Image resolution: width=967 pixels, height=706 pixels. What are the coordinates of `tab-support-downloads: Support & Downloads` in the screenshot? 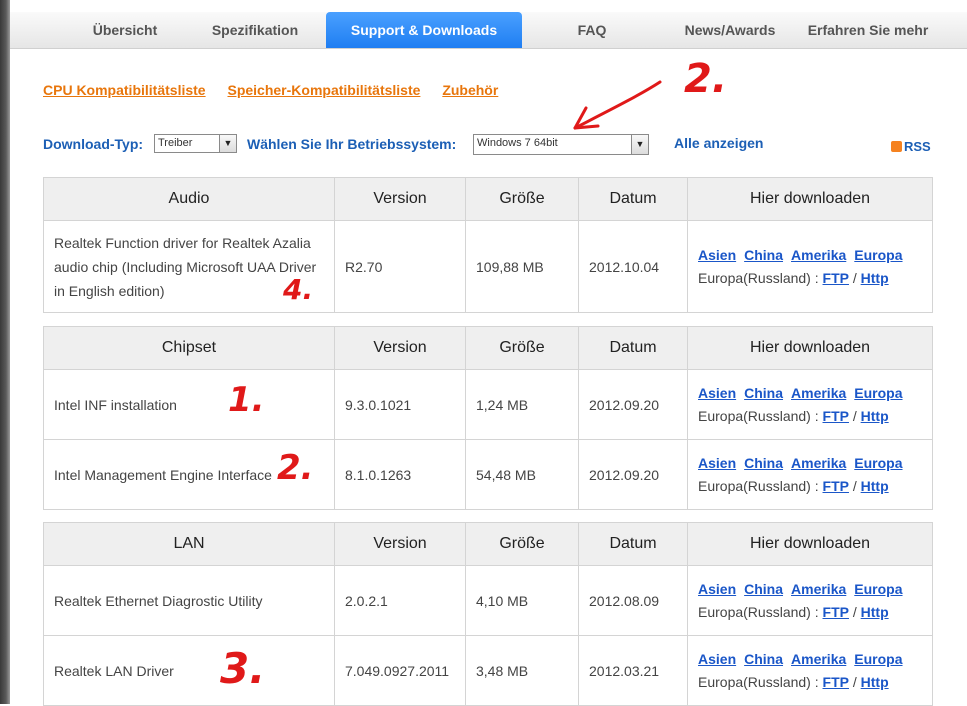 It's located at (424, 30).